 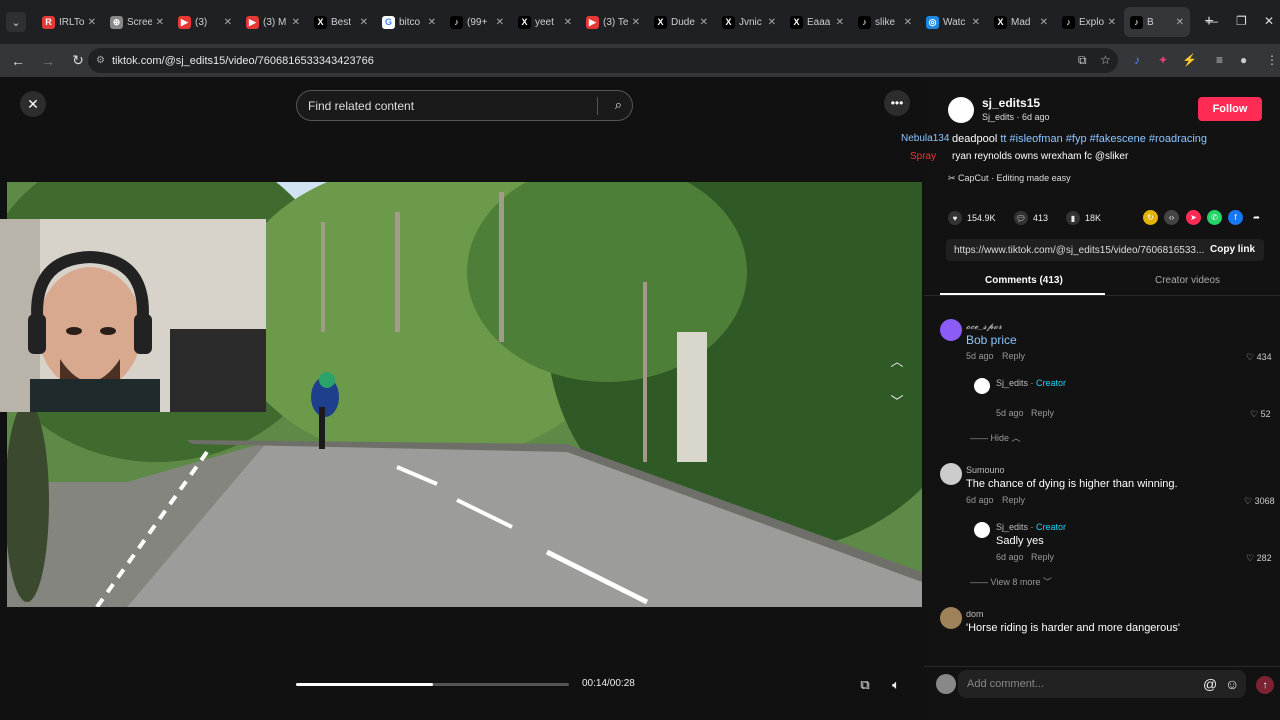 I want to click on post-comment-button: ↑, so click(x=1265, y=685).